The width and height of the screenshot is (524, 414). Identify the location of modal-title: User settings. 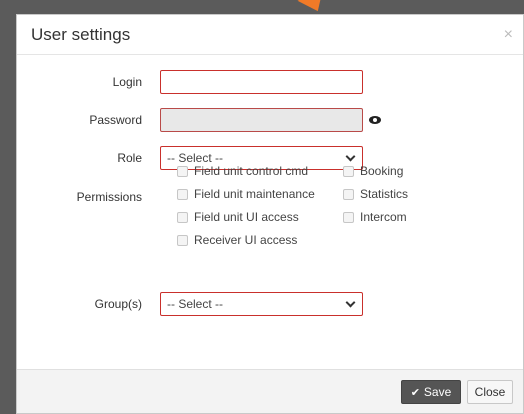
(81, 34).